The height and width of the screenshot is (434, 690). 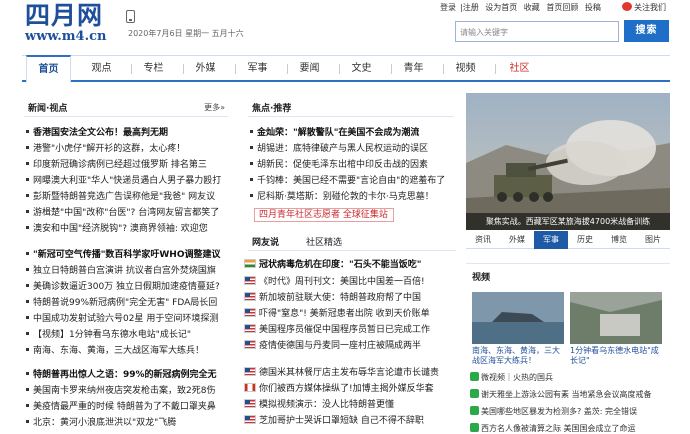 What do you see at coordinates (501, 7) in the screenshot?
I see `sethome-link: 设为首页` at bounding box center [501, 7].